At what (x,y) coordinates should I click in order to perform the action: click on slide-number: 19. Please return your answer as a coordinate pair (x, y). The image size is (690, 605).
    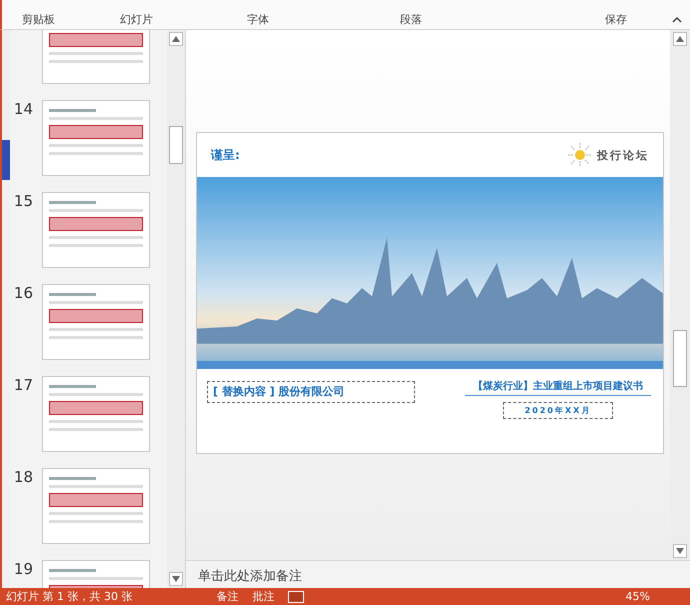
    Looking at the image, I should click on (23, 569).